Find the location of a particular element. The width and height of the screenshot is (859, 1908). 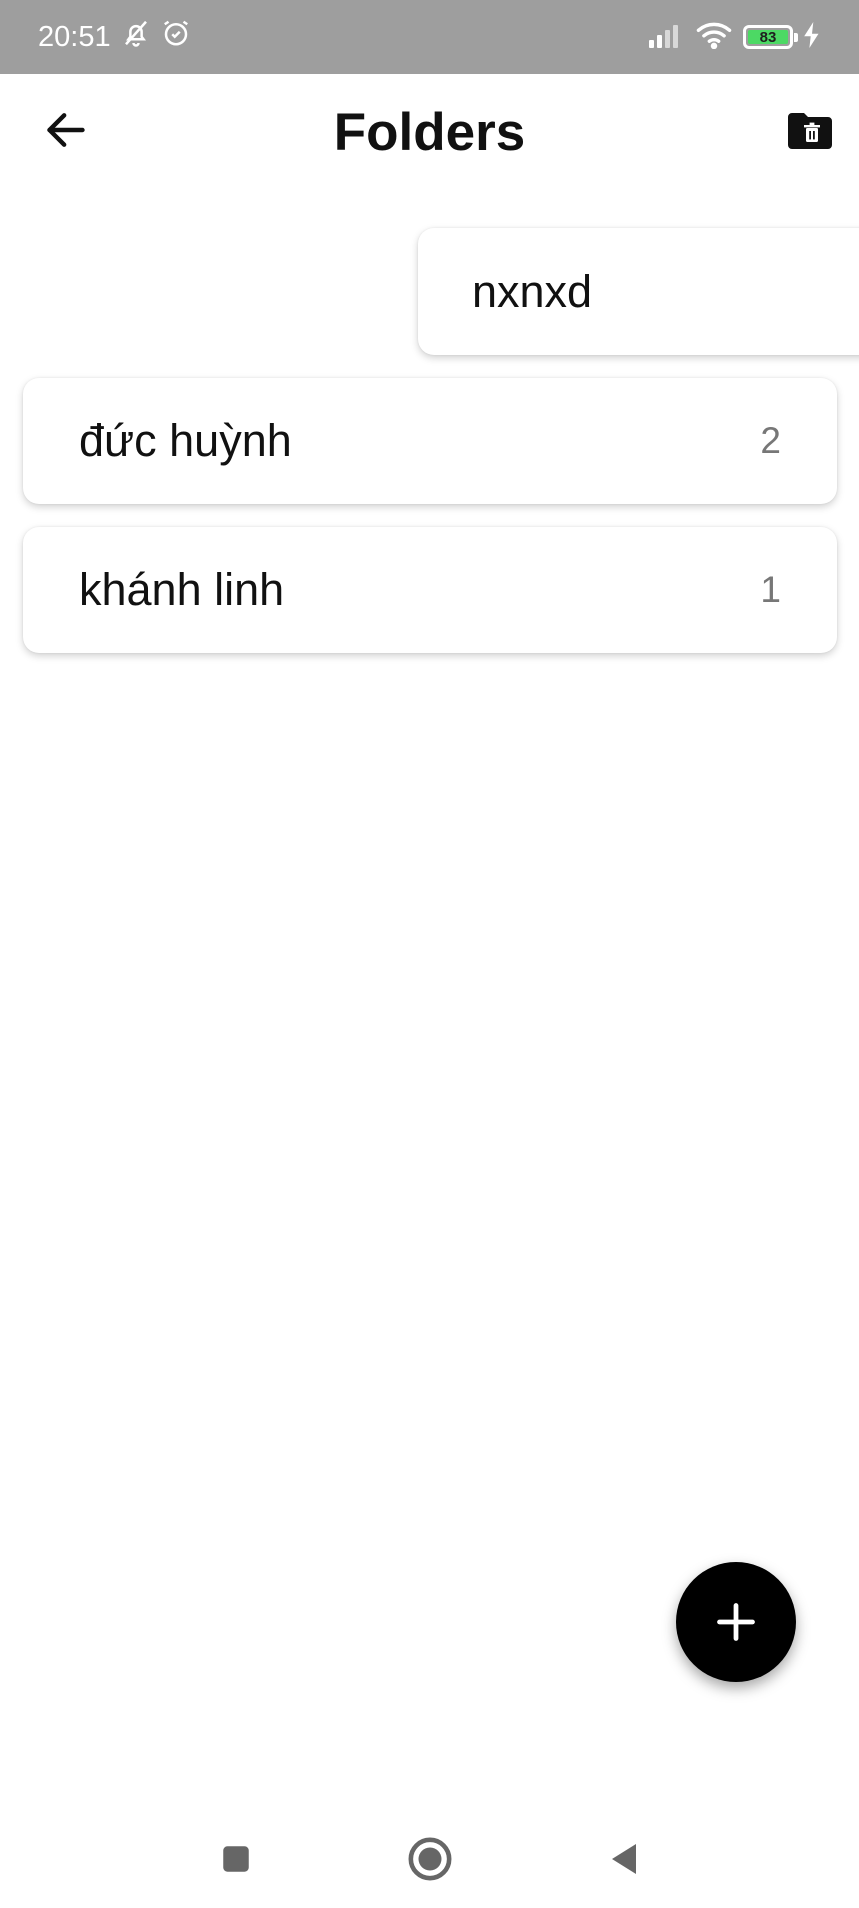

folder-card: khánh linh 1 is located at coordinates (430, 590).